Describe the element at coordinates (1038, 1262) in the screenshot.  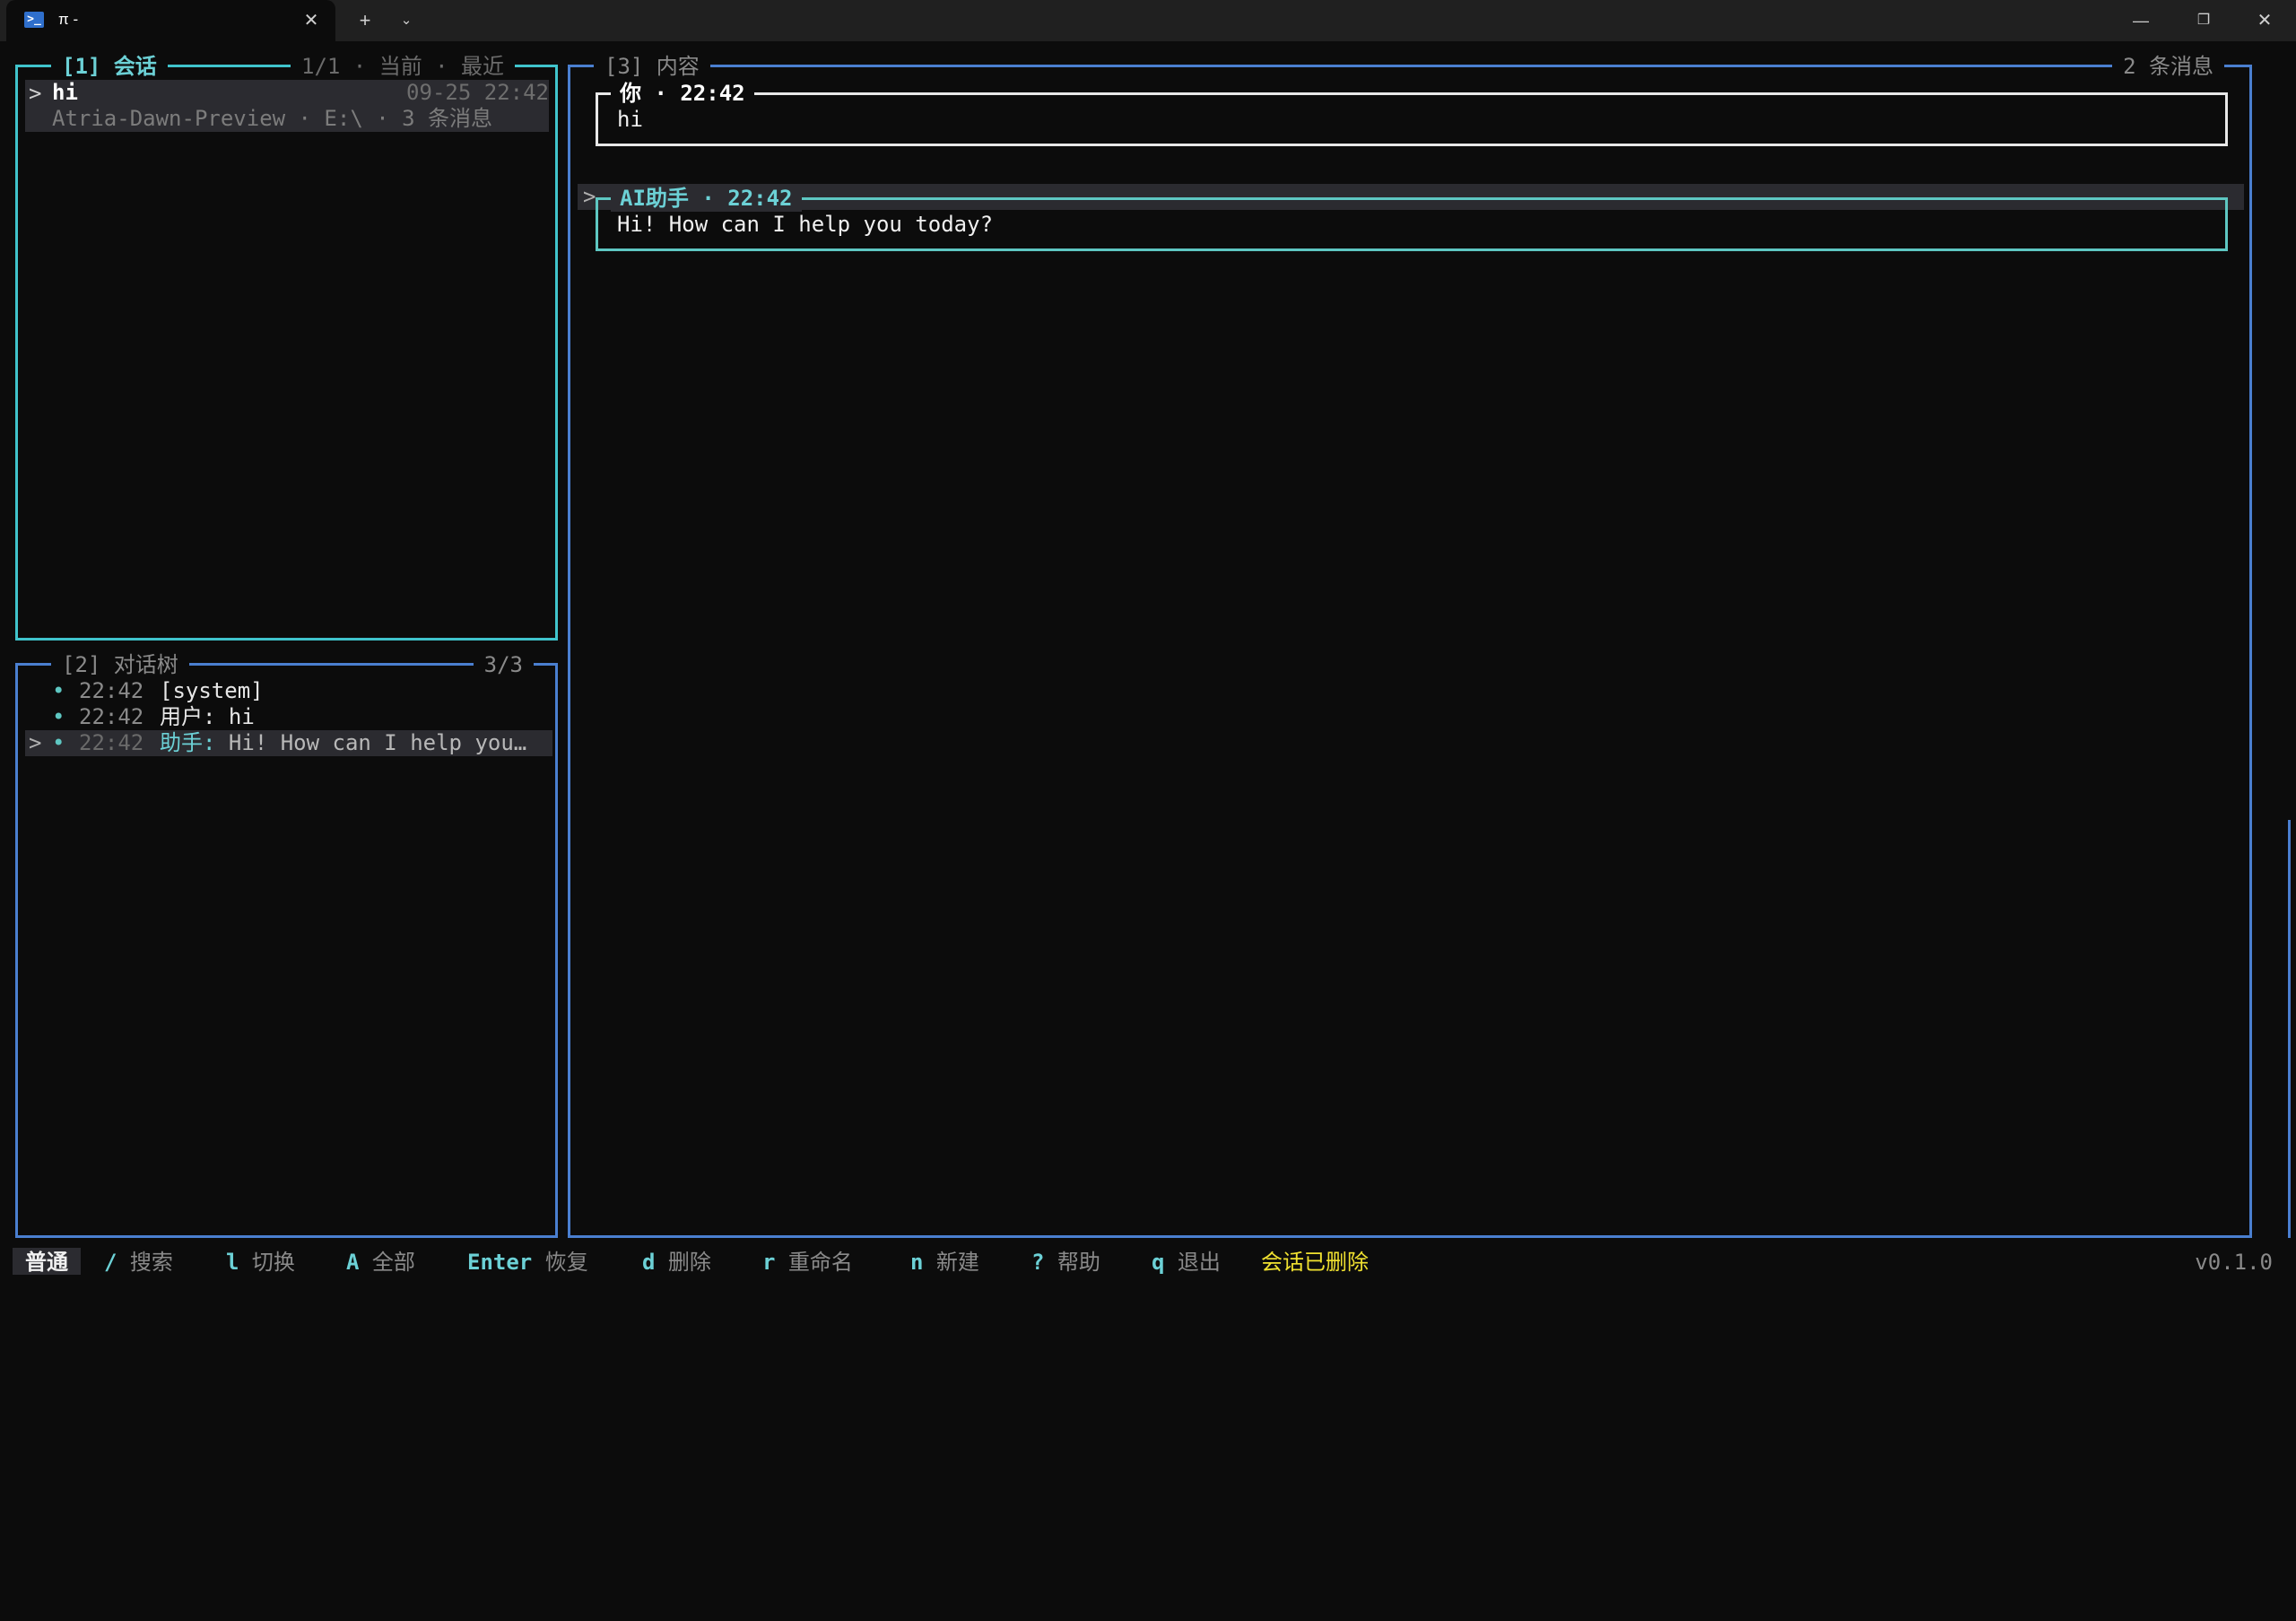
I see `hint-key: ?` at that location.